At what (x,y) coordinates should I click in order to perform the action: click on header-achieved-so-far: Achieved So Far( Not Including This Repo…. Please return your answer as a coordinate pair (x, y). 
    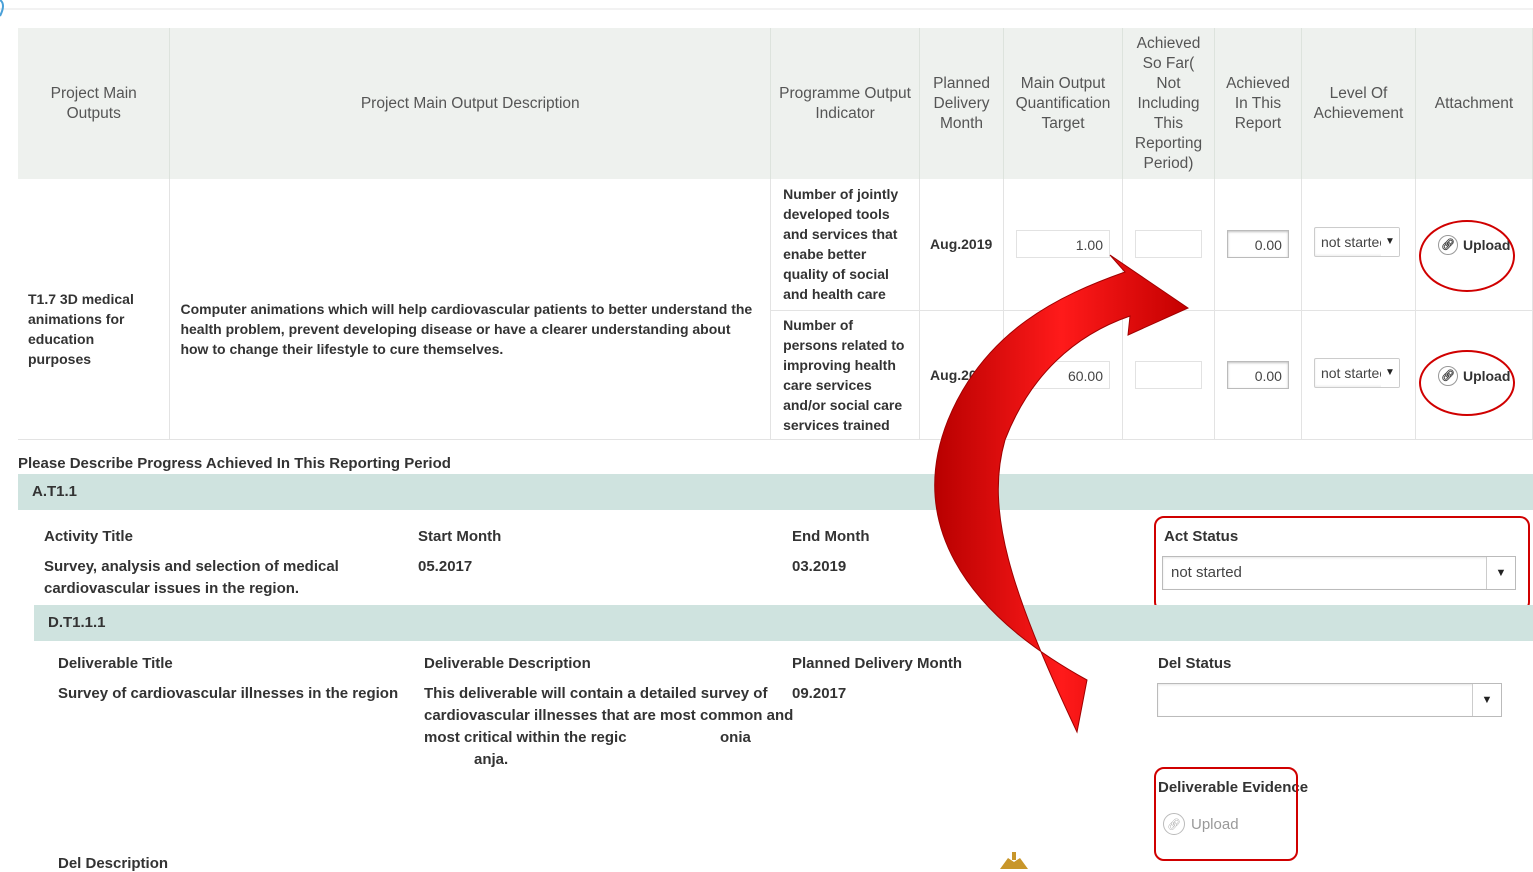
    Looking at the image, I should click on (1168, 103).